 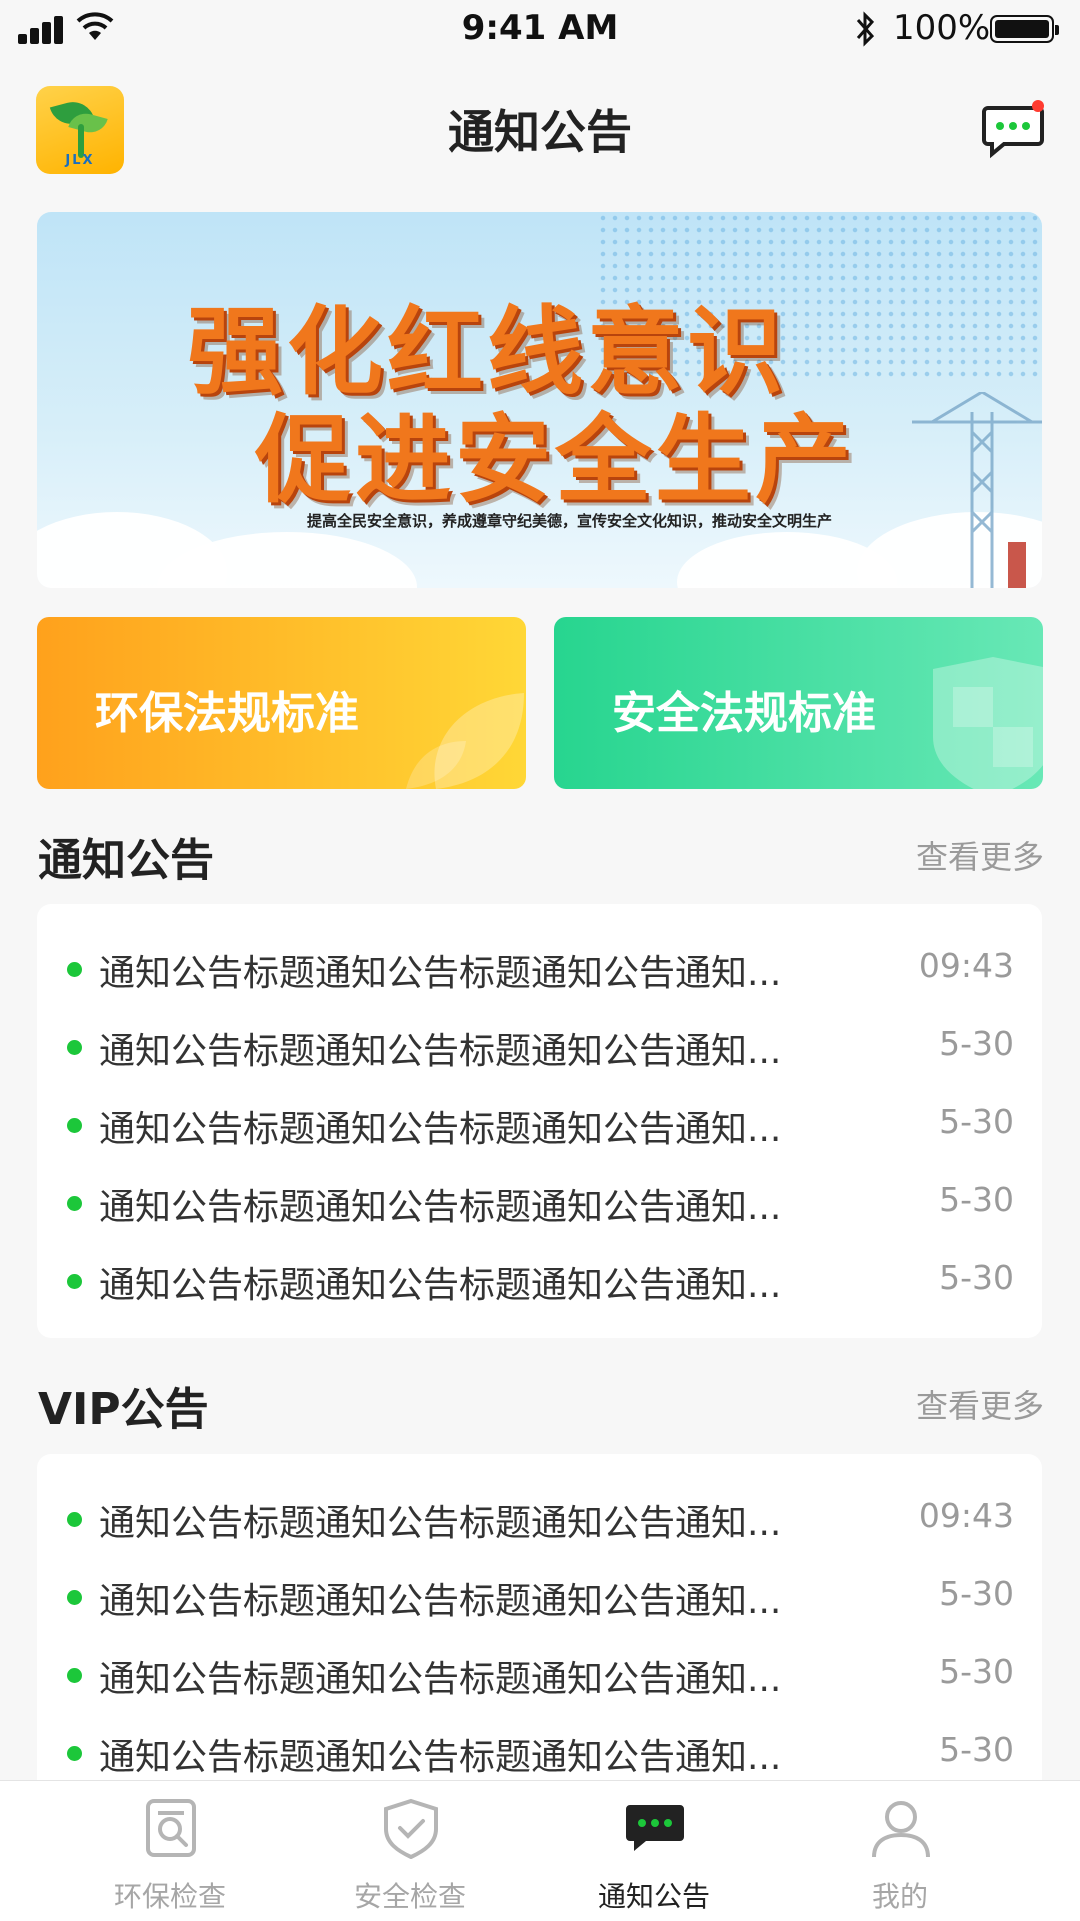 What do you see at coordinates (540, 132) in the screenshot?
I see `page-title: 通知公告` at bounding box center [540, 132].